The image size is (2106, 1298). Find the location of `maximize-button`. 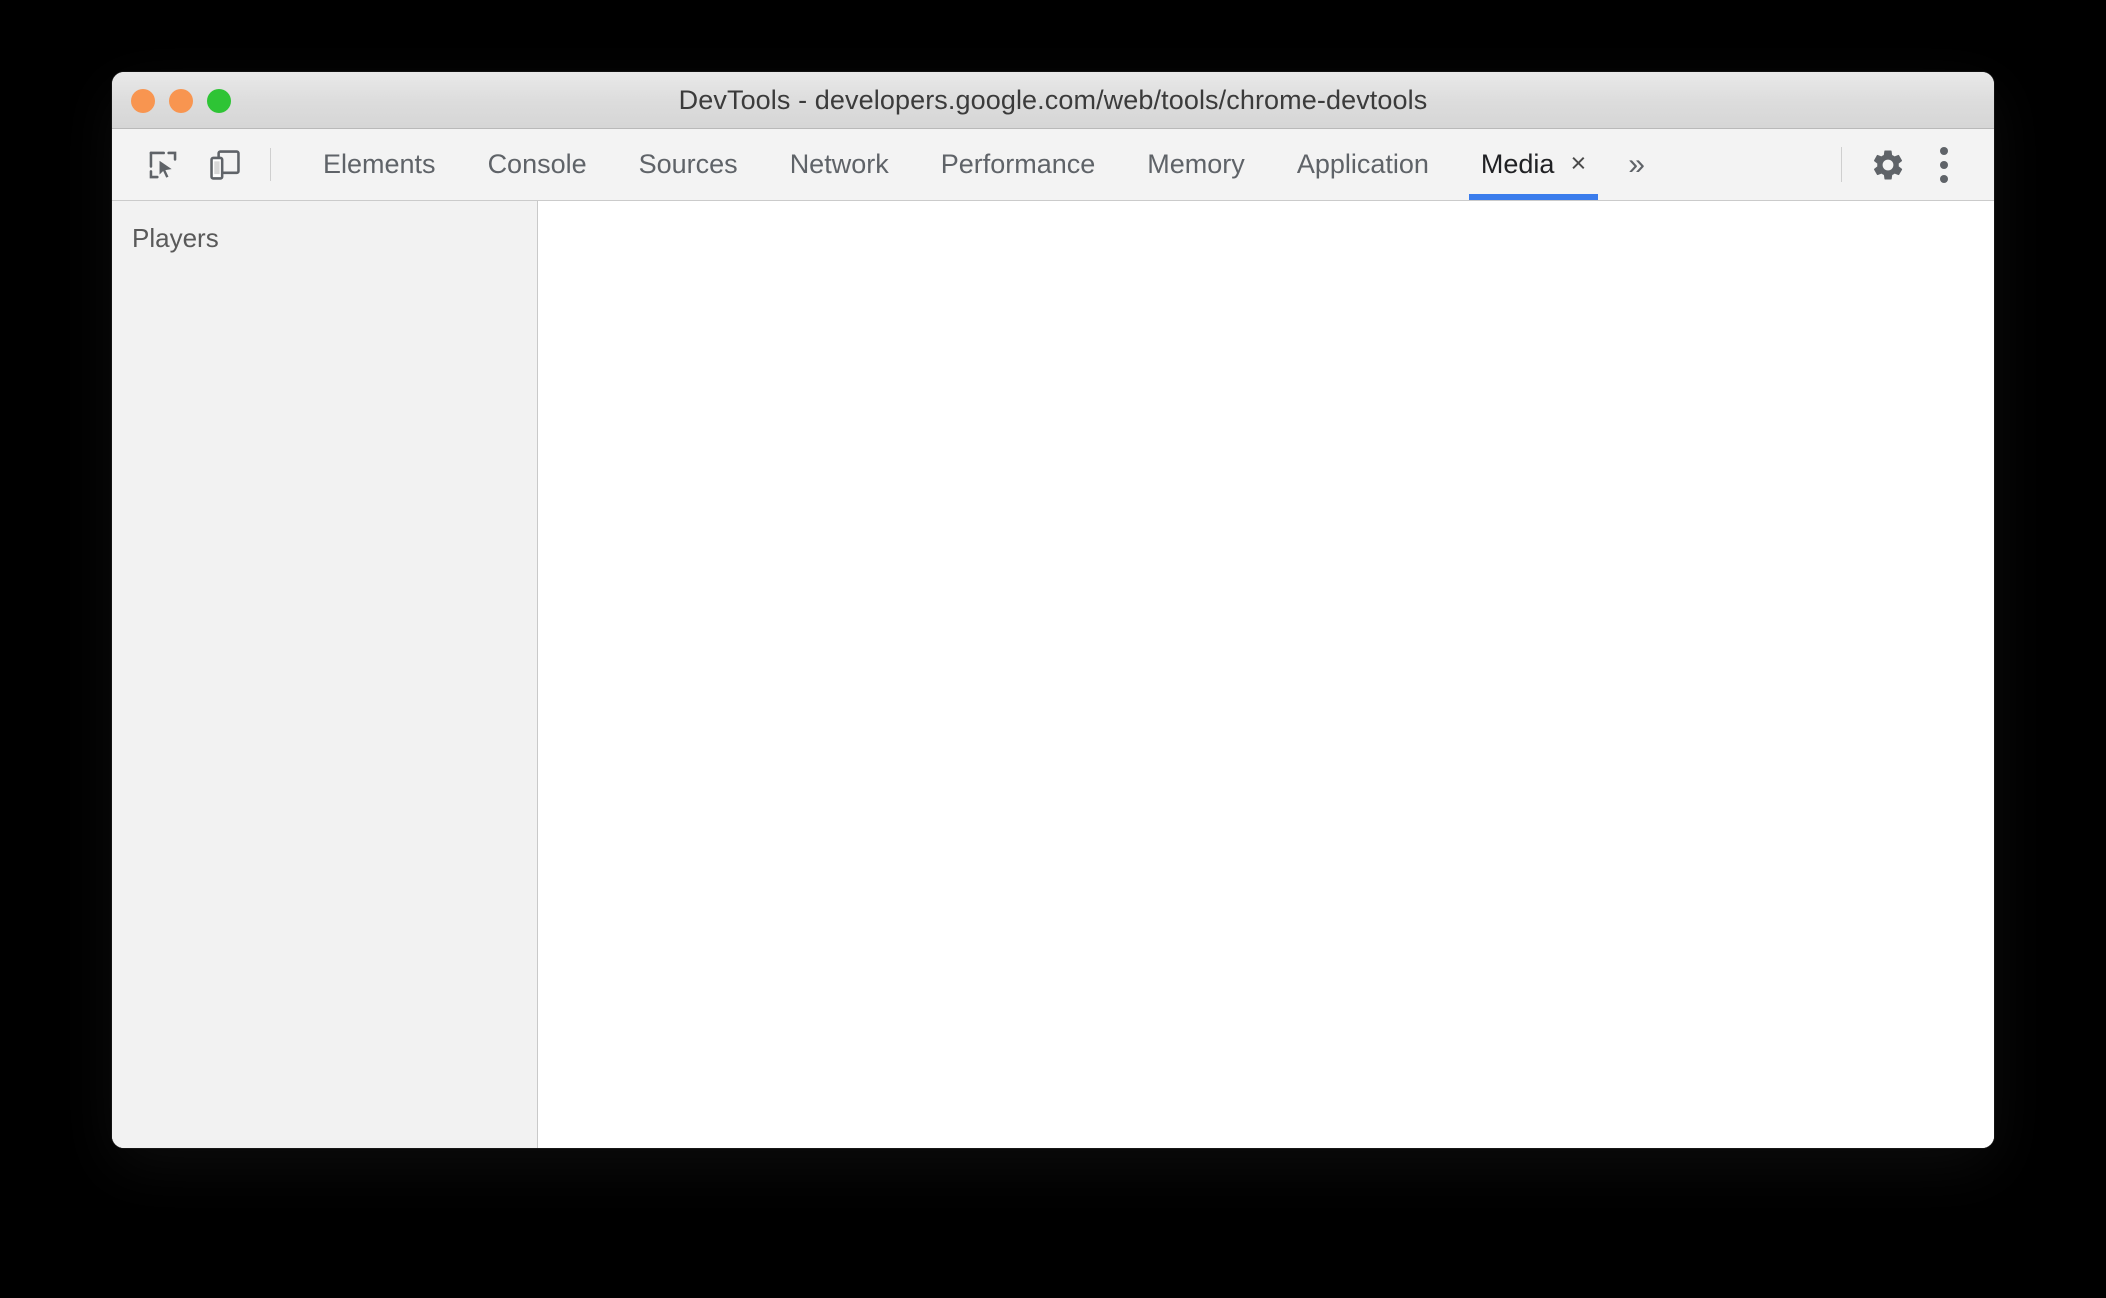

maximize-button is located at coordinates (219, 100).